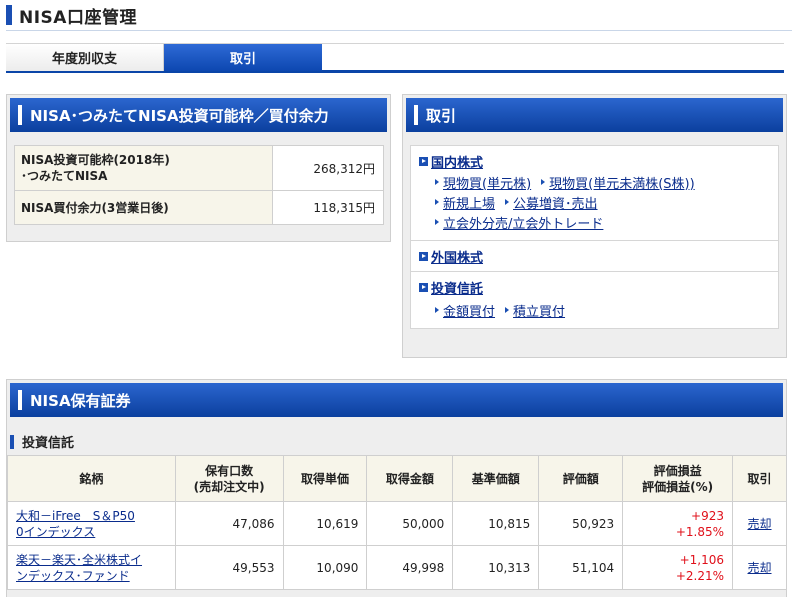 The width and height of the screenshot is (794, 597). What do you see at coordinates (95, 160) in the screenshot?
I see `quota-label-line: NISA投資可能枠(2018年)` at bounding box center [95, 160].